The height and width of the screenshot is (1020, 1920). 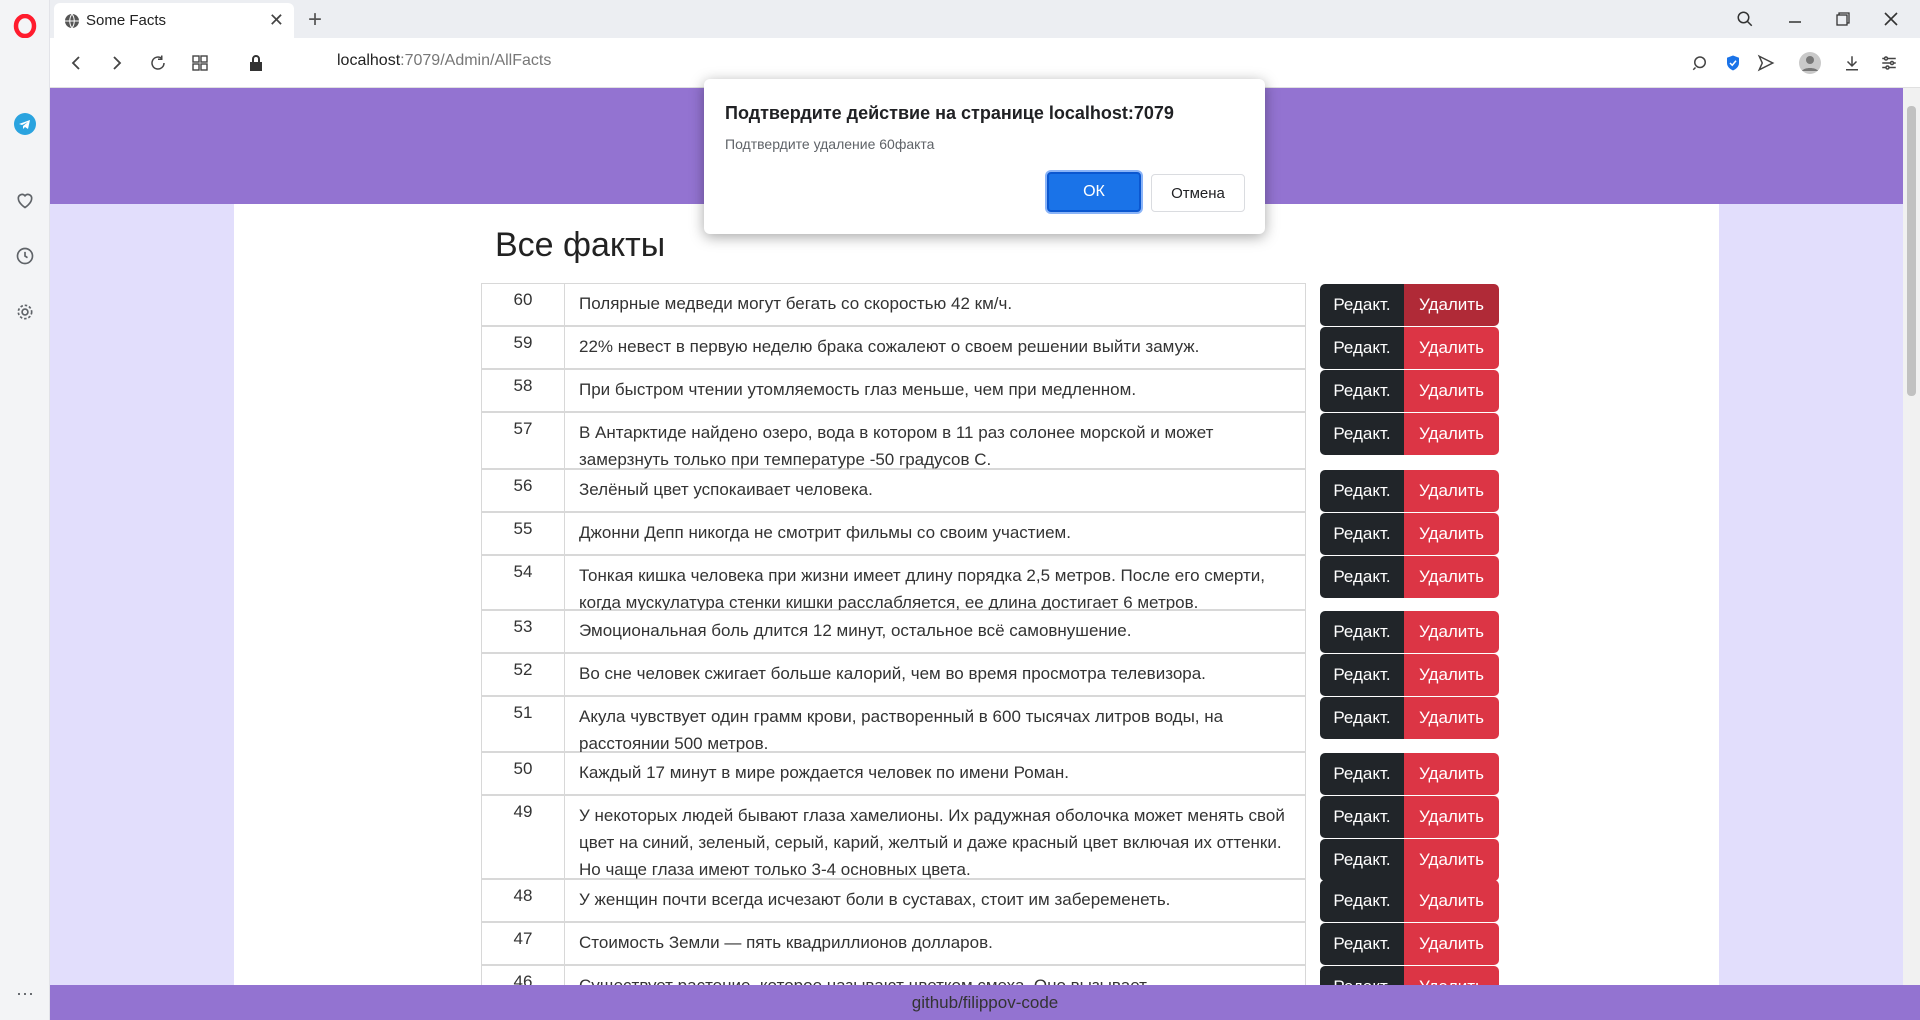 I want to click on restore-icon, so click(x=1843, y=19).